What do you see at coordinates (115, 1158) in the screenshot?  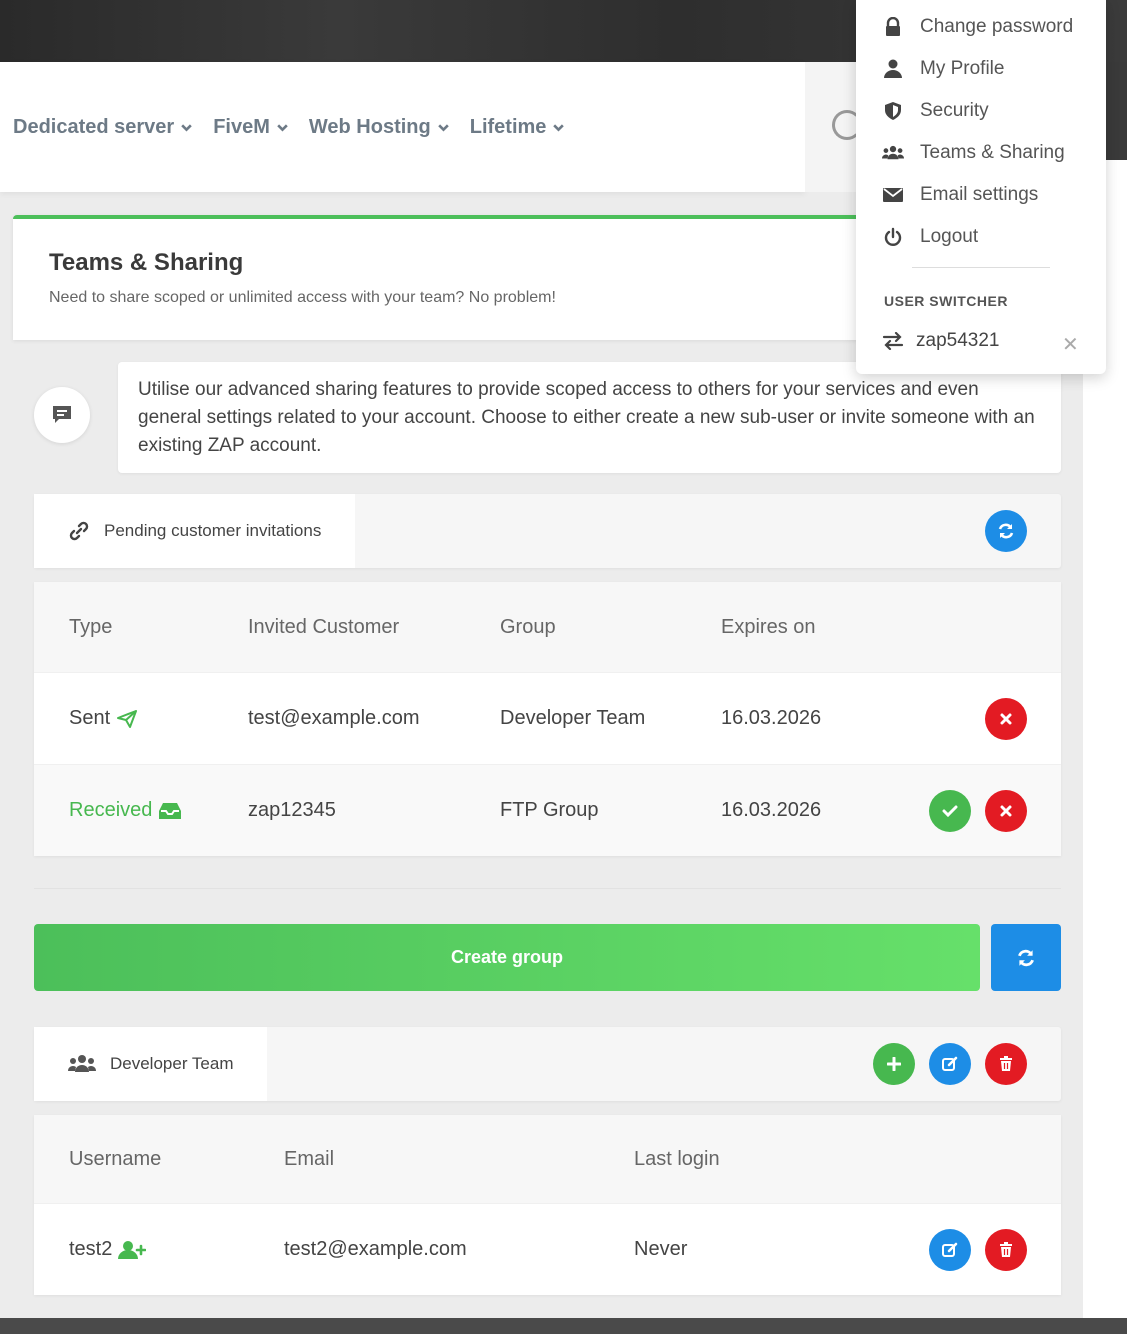 I see `column-header: Username` at bounding box center [115, 1158].